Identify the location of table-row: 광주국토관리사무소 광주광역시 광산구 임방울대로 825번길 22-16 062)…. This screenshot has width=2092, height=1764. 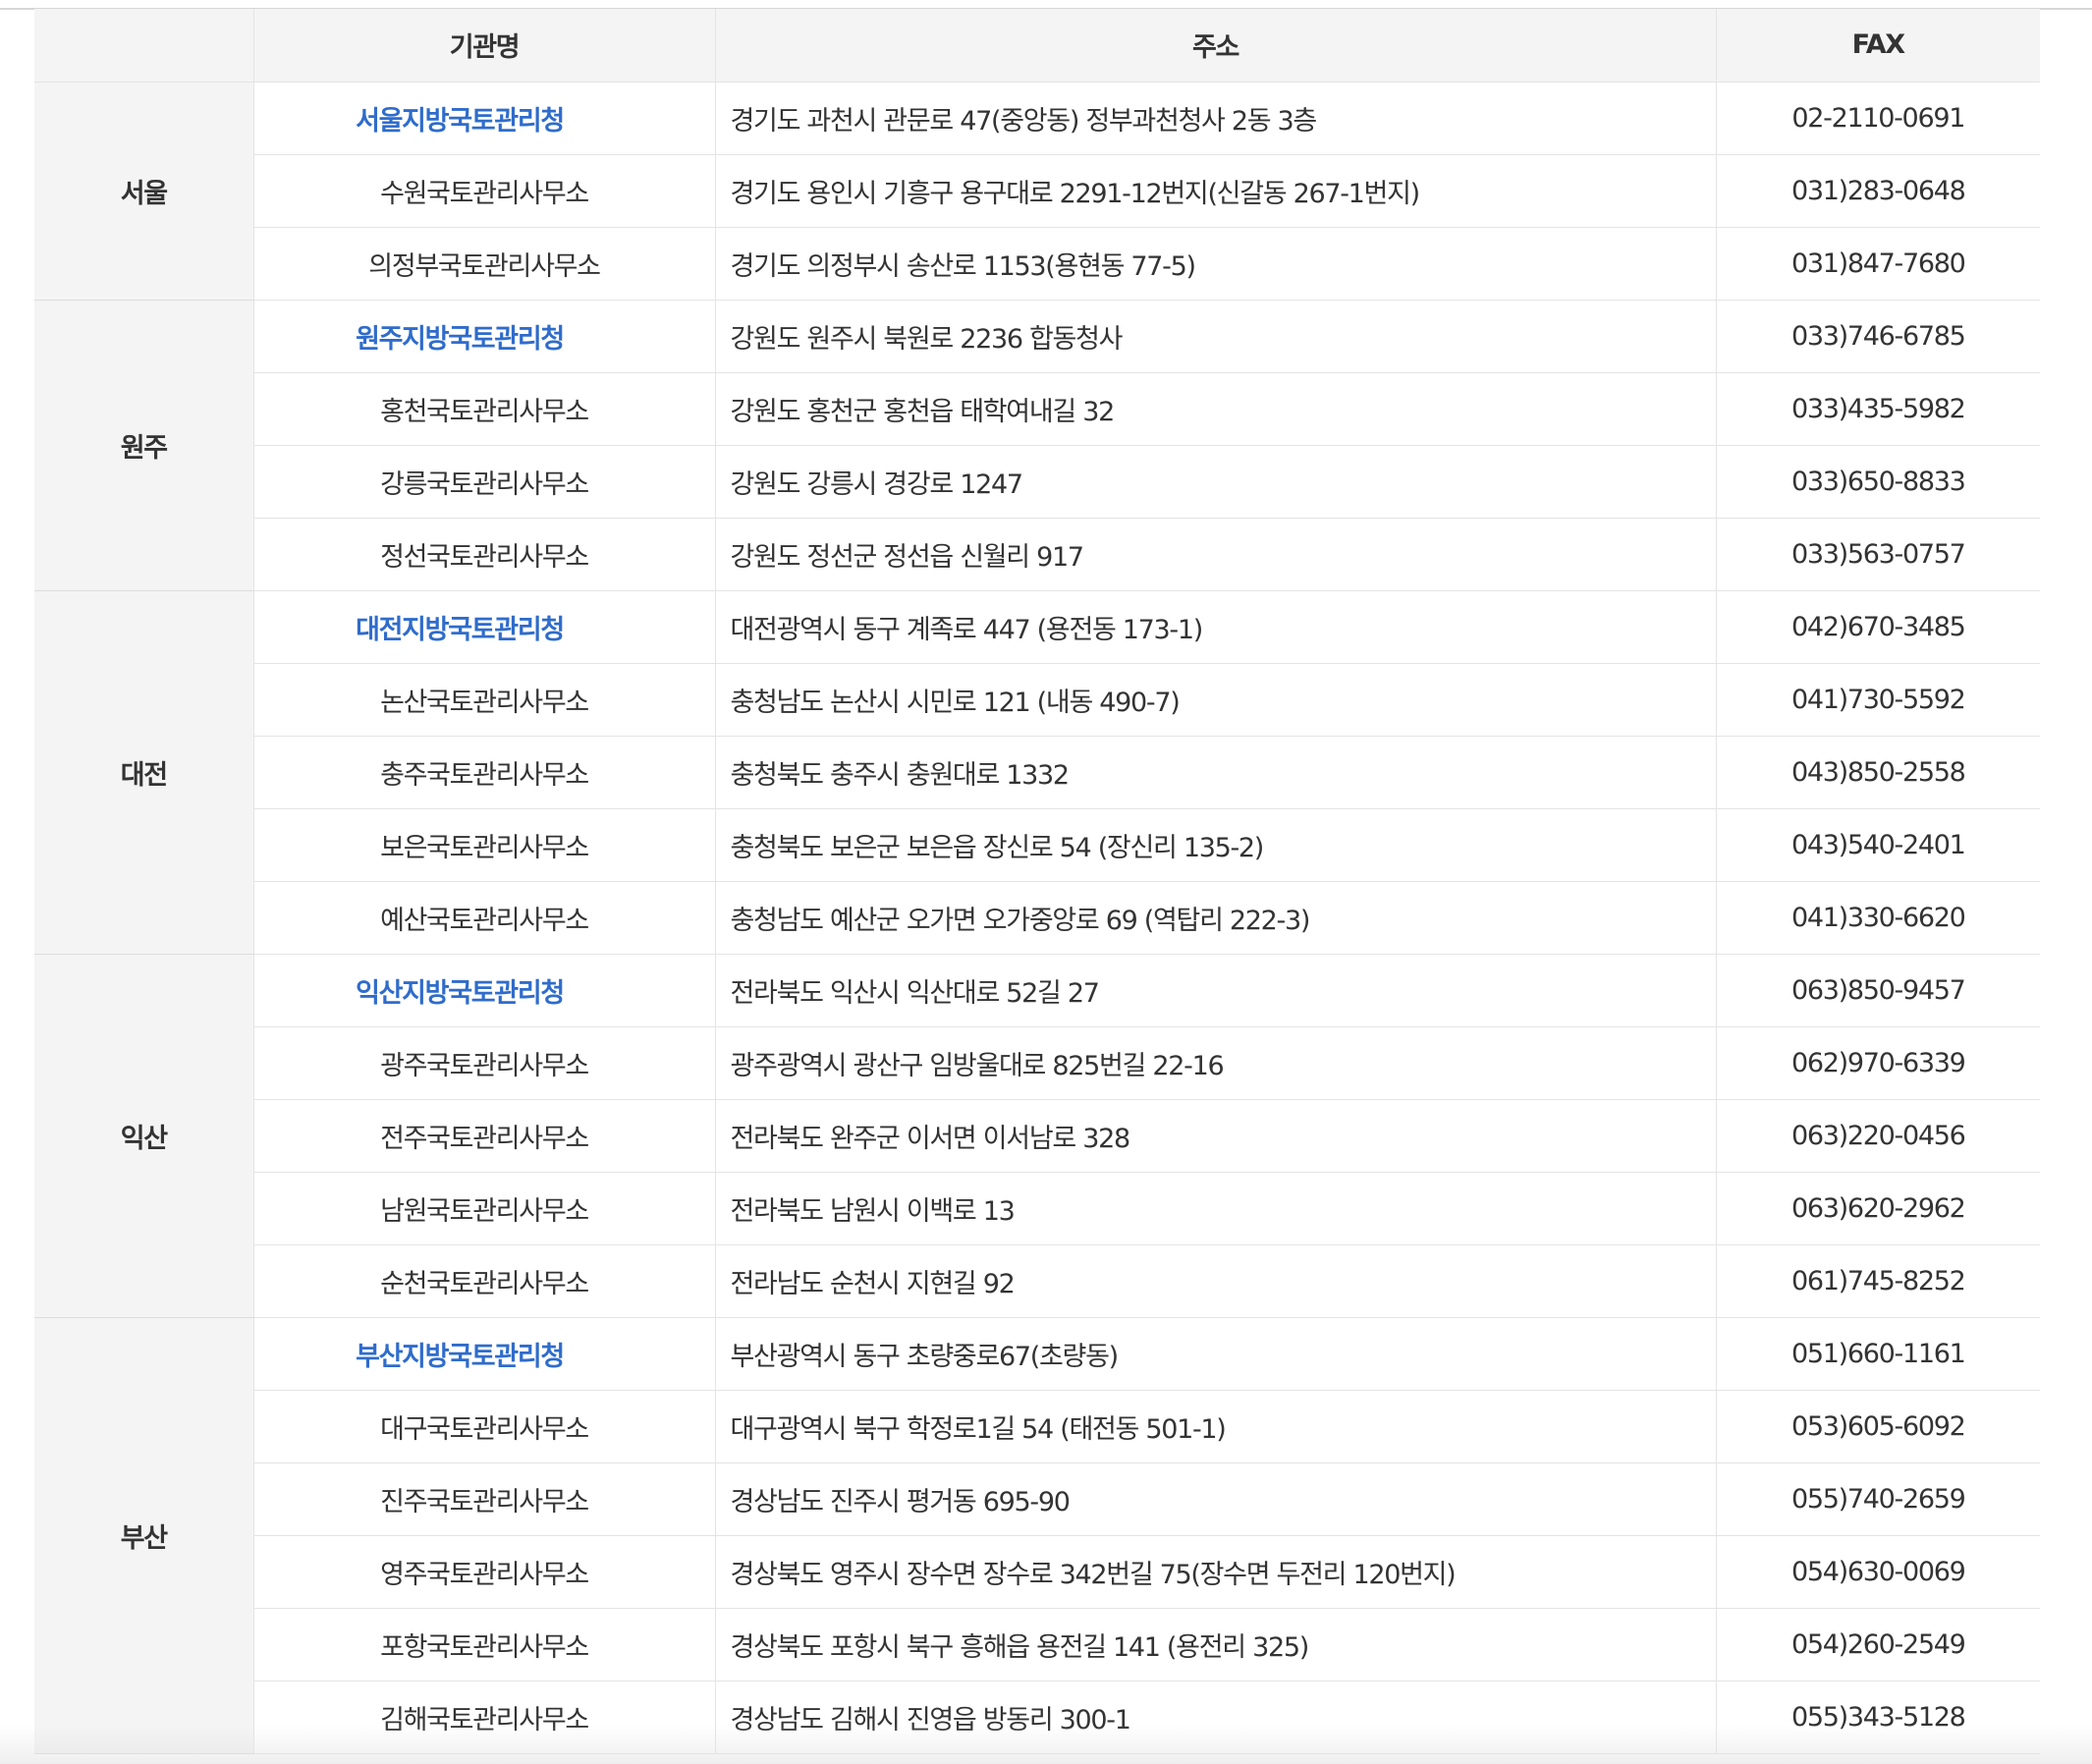
(1037, 1063).